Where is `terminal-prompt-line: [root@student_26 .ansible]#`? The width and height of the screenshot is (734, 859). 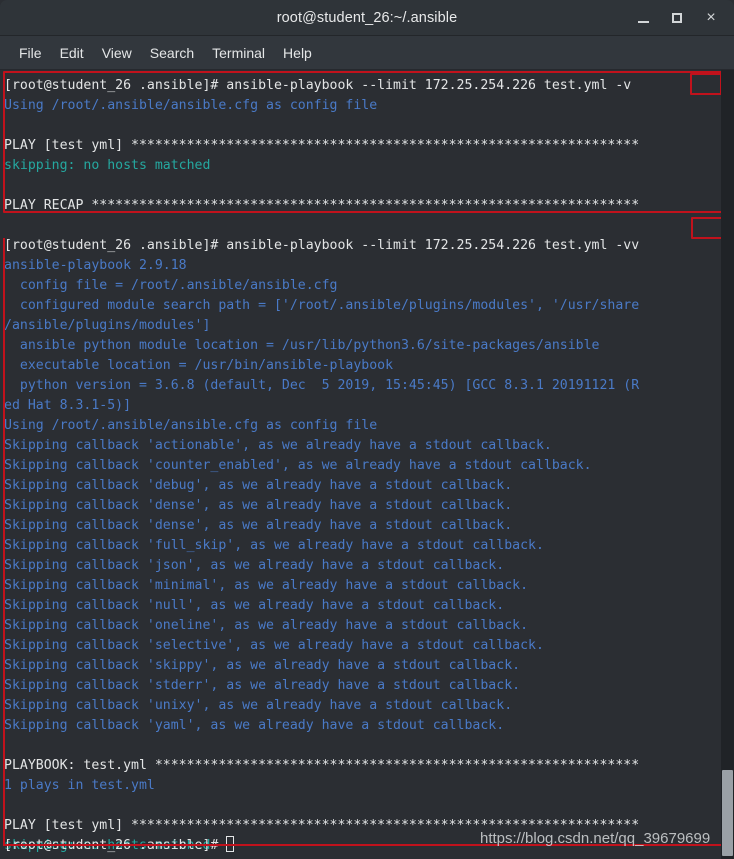 terminal-prompt-line: [root@student_26 .ansible]# is located at coordinates (118, 846).